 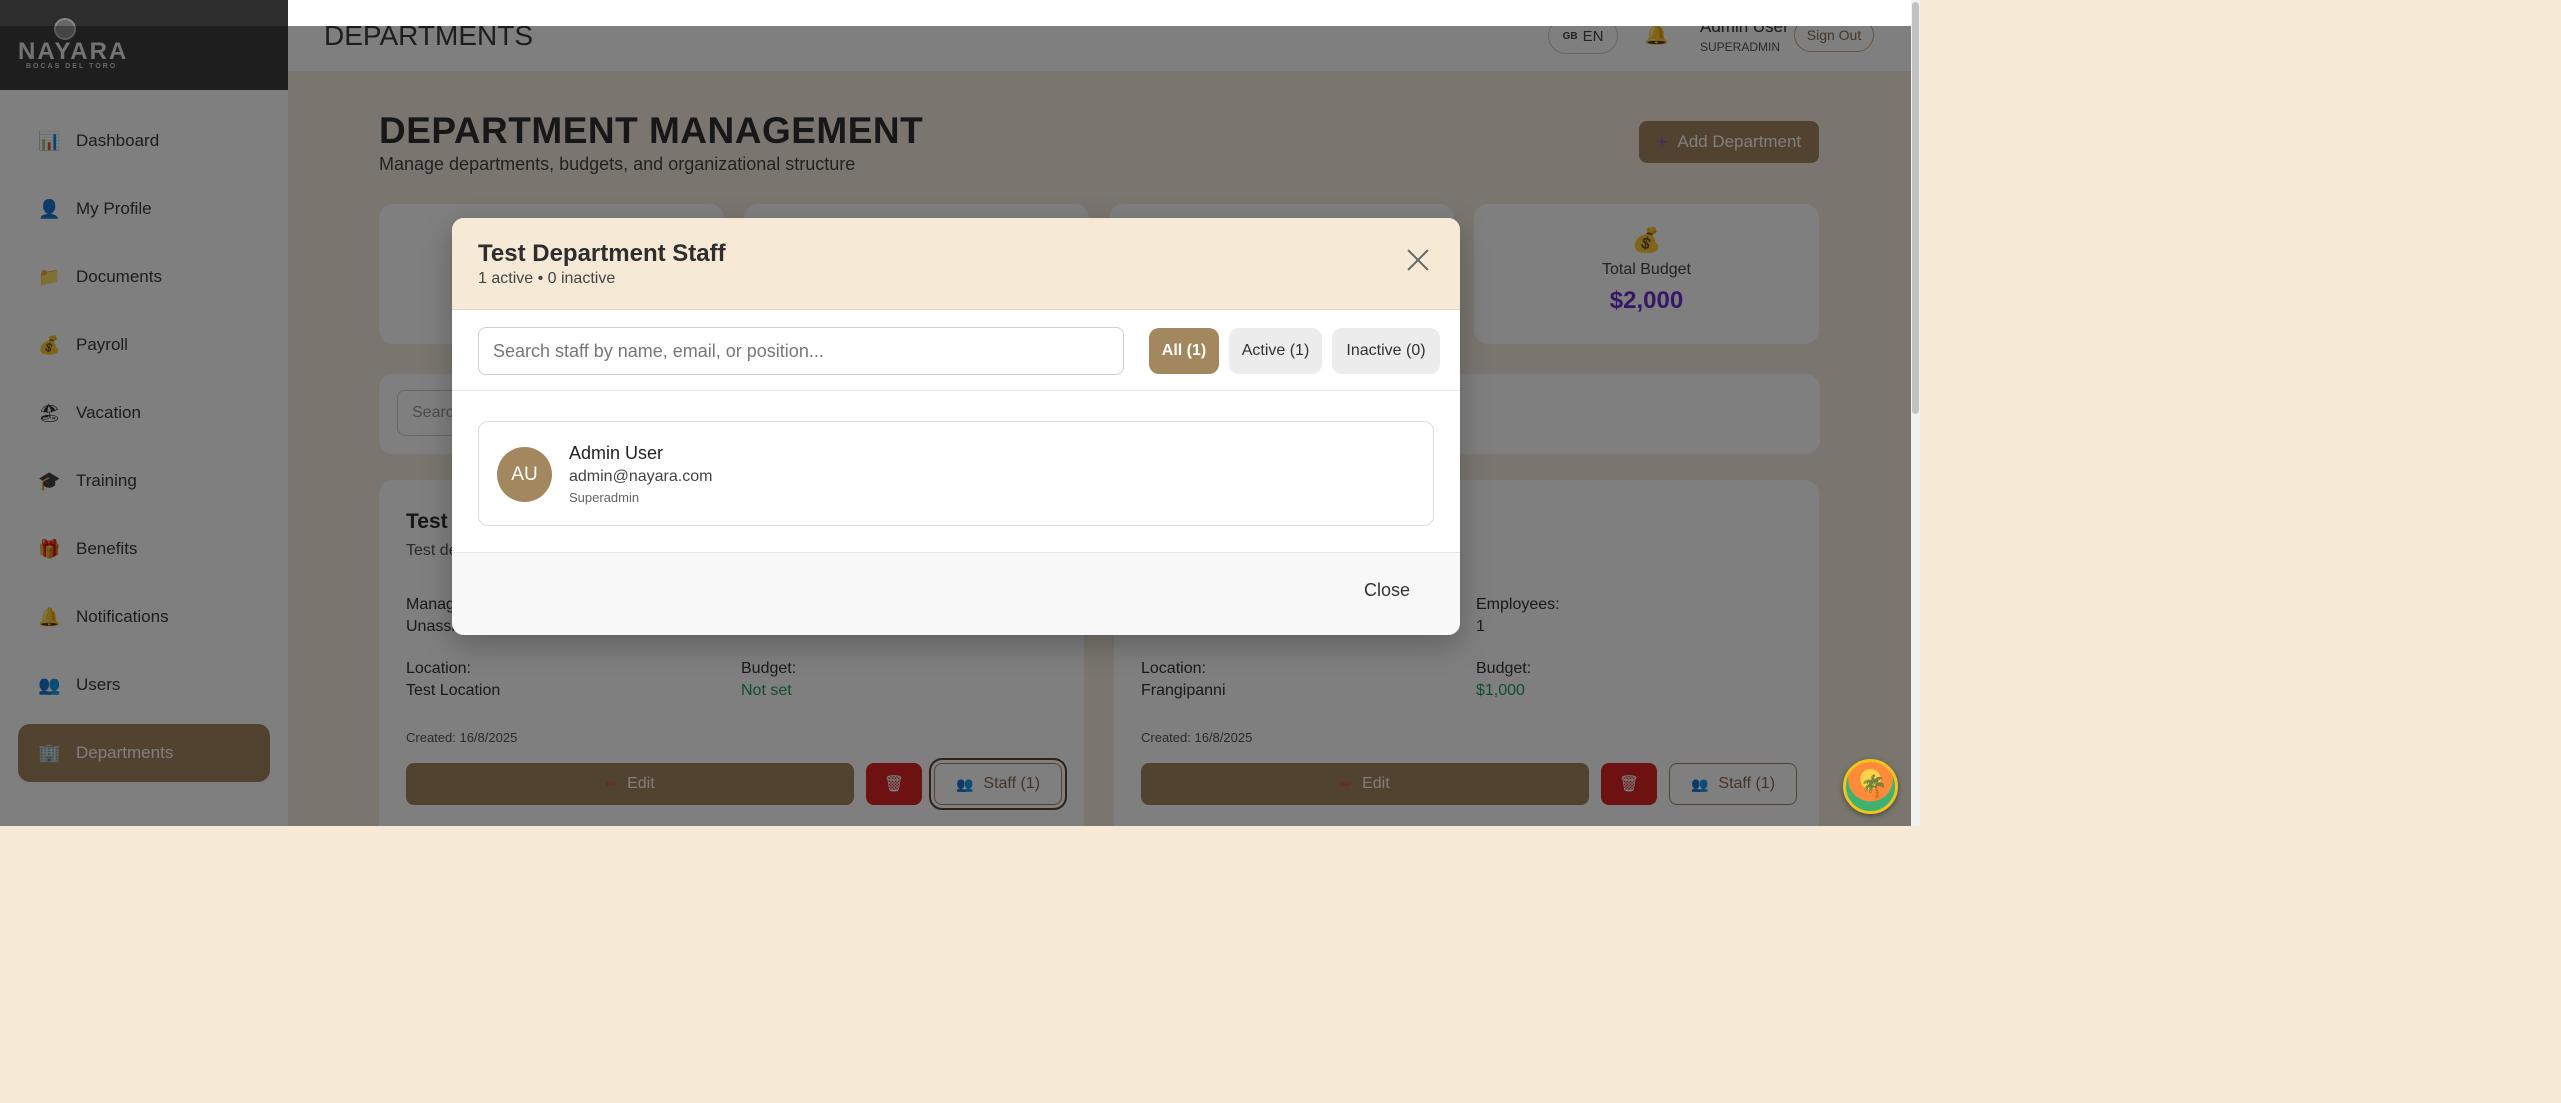 What do you see at coordinates (801, 351) in the screenshot?
I see `staff-search-input` at bounding box center [801, 351].